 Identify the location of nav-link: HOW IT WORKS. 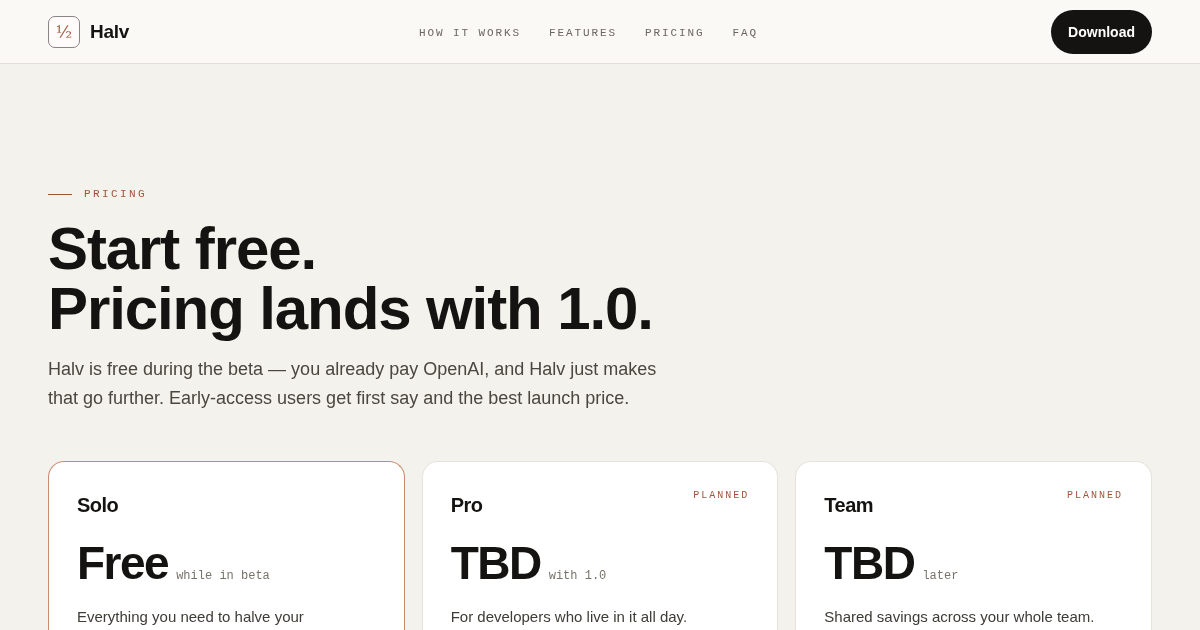
(470, 32).